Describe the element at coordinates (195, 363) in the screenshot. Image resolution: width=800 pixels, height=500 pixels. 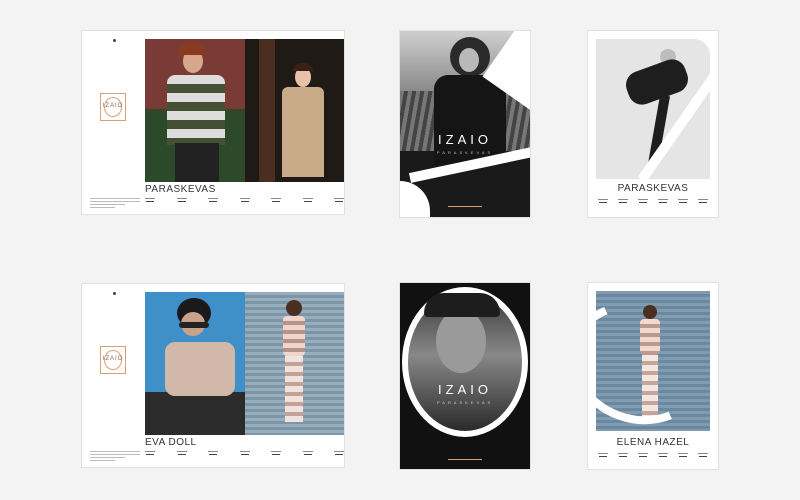
I see `photo-pool` at that location.